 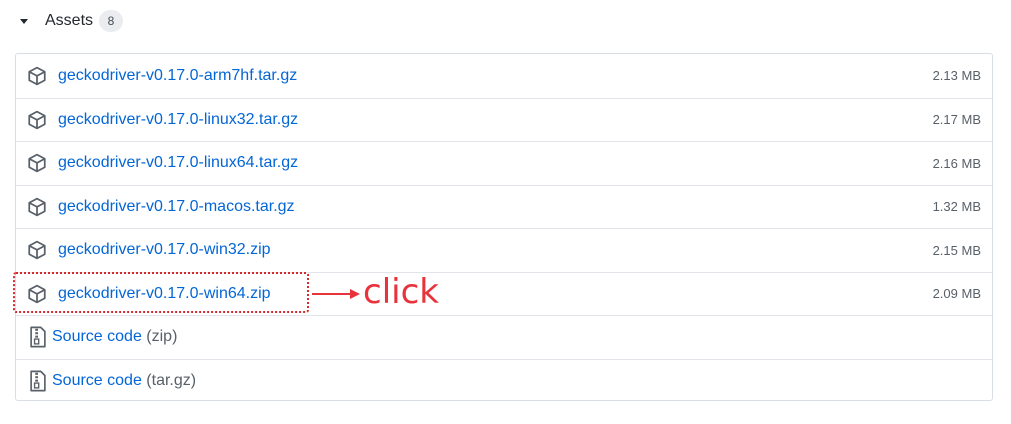 What do you see at coordinates (956, 76) in the screenshot?
I see `asset-size: 2.13 MB` at bounding box center [956, 76].